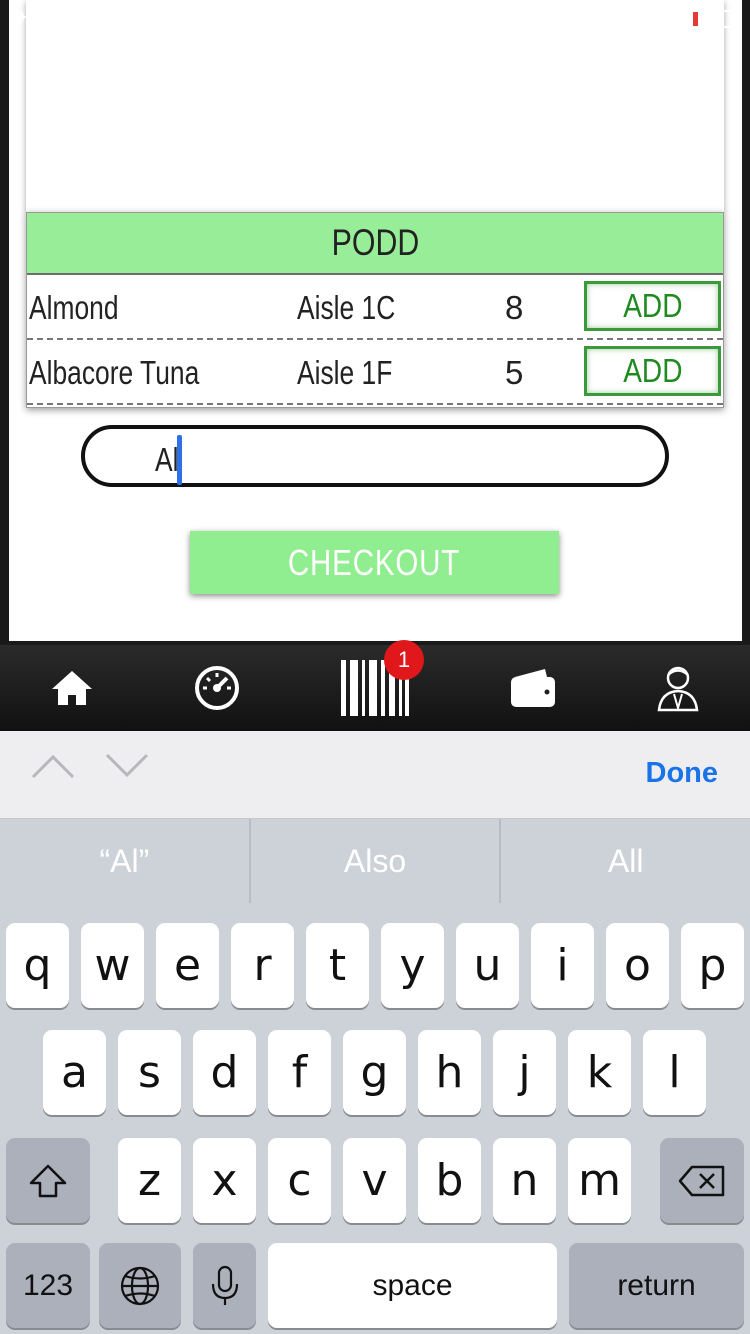 Image resolution: width=750 pixels, height=1334 pixels. I want to click on key-d: d, so click(224, 1072).